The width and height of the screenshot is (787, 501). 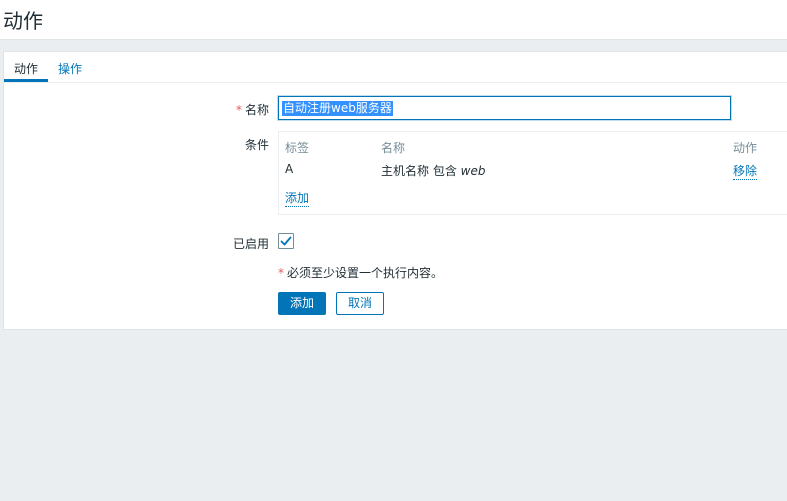 I want to click on column-header-action: 动作, so click(x=745, y=148).